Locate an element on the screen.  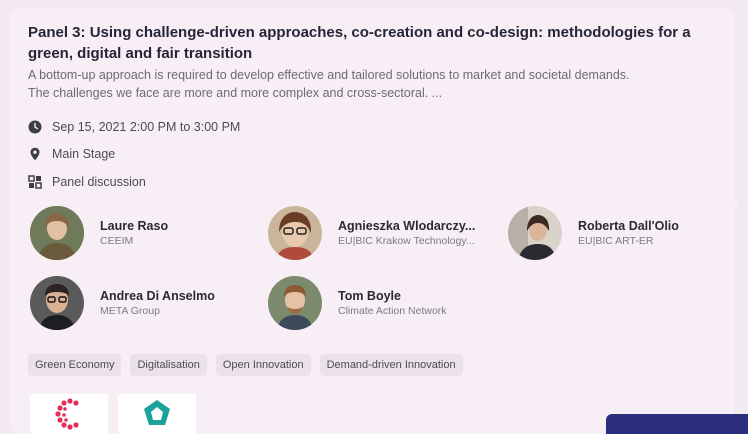
speaker-card: Andrea Di Anselmo META Group is located at coordinates (122, 303).